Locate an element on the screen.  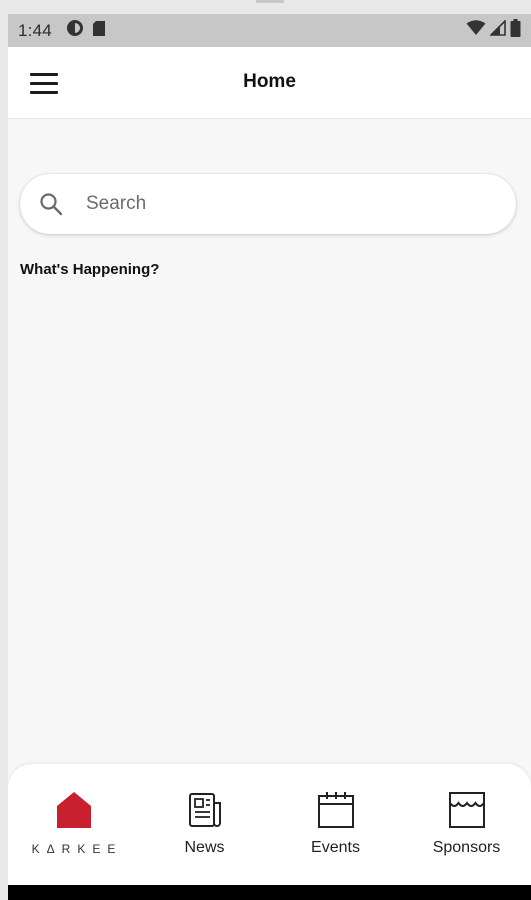
karkee-home-logo-icon is located at coordinates (74, 810).